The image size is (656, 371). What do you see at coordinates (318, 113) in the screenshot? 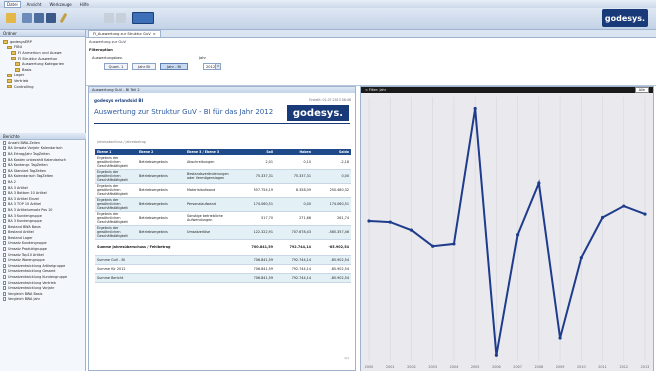
I see `report-logo: godesys.` at bounding box center [318, 113].